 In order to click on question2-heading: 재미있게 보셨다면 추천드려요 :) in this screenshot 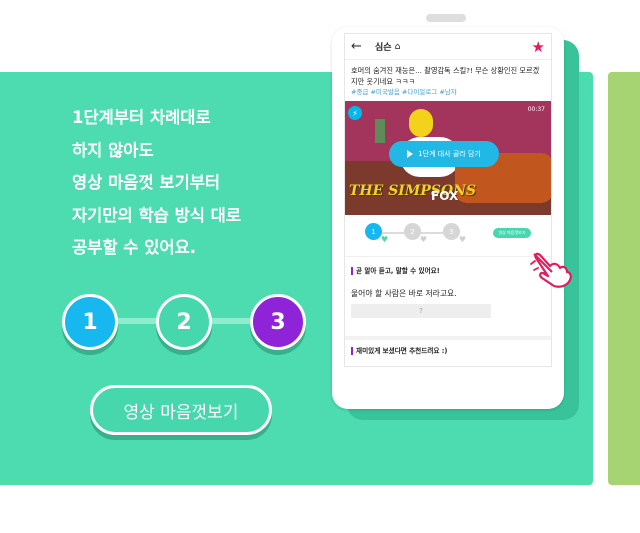, I will do `click(448, 347)`.